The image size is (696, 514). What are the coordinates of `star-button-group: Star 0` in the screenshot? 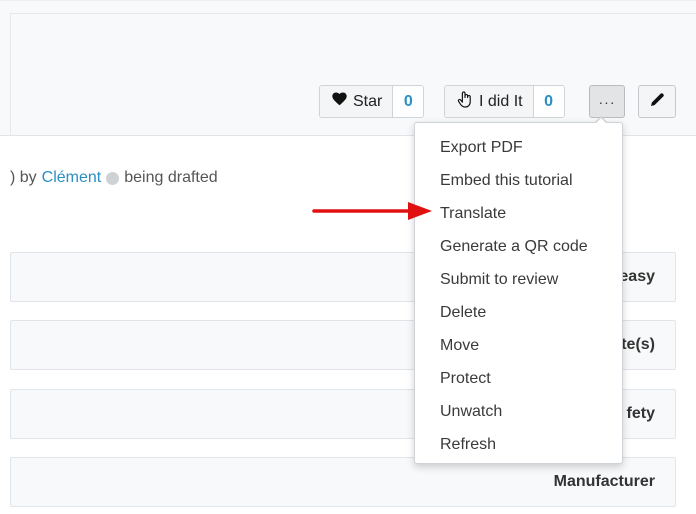 It's located at (372, 101).